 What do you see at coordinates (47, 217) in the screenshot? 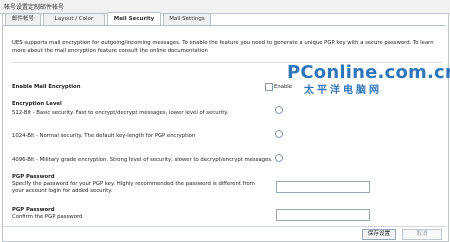
I see `pgp-password-confirm-help: Confirm the PGP password` at bounding box center [47, 217].